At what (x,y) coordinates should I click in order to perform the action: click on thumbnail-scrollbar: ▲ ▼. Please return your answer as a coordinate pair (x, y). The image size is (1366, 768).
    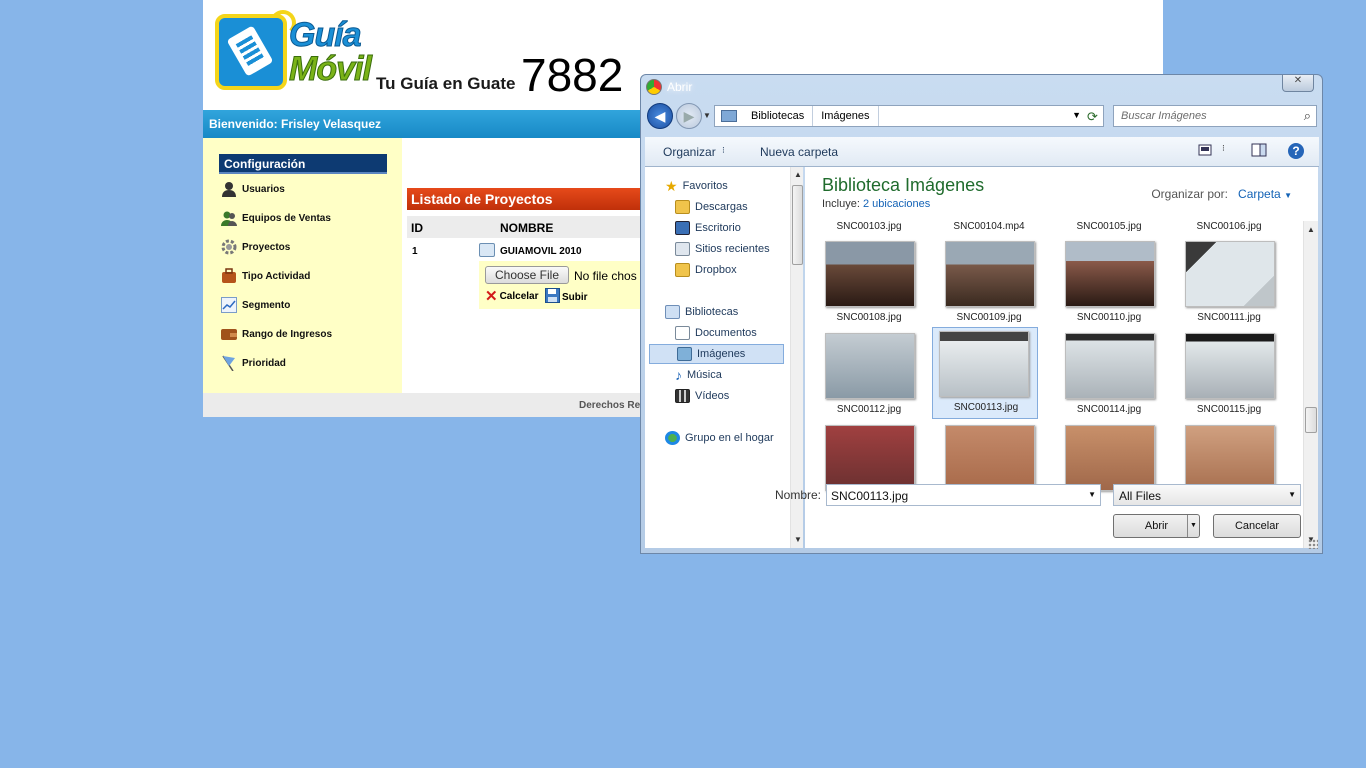
    Looking at the image, I should click on (1310, 384).